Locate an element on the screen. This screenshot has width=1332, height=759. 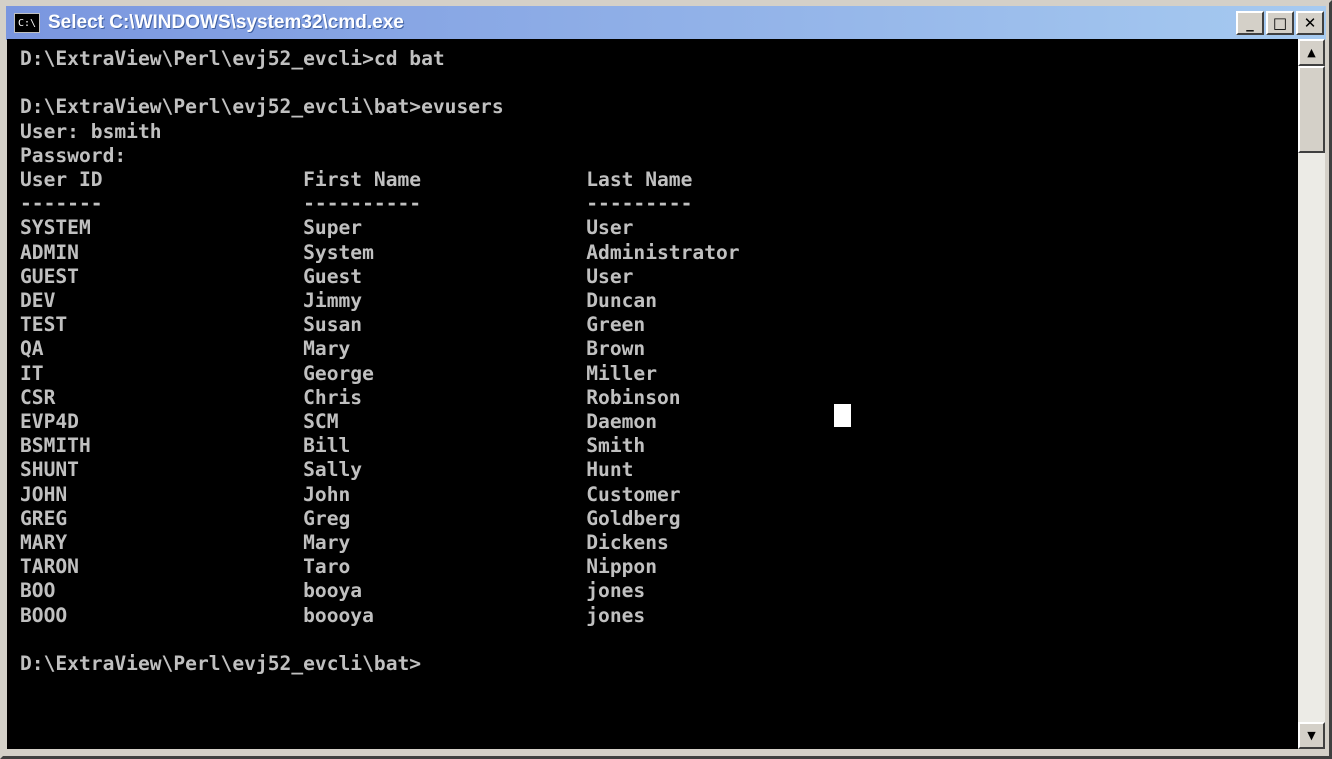
console-line: D:\ExtraView\Perl\evj52_evcli\bat> is located at coordinates (221, 664).